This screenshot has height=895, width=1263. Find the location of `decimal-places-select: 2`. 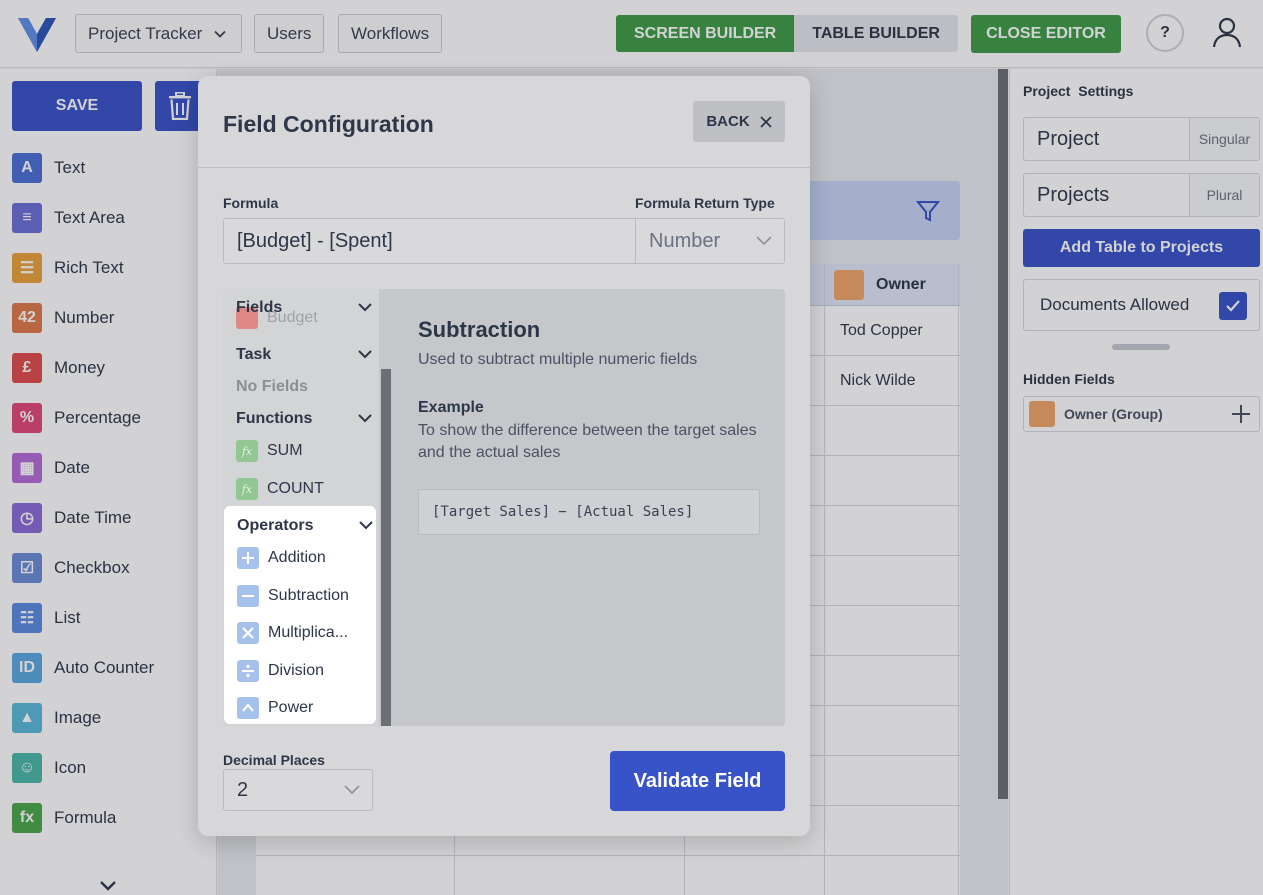

decimal-places-select: 2 is located at coordinates (298, 790).